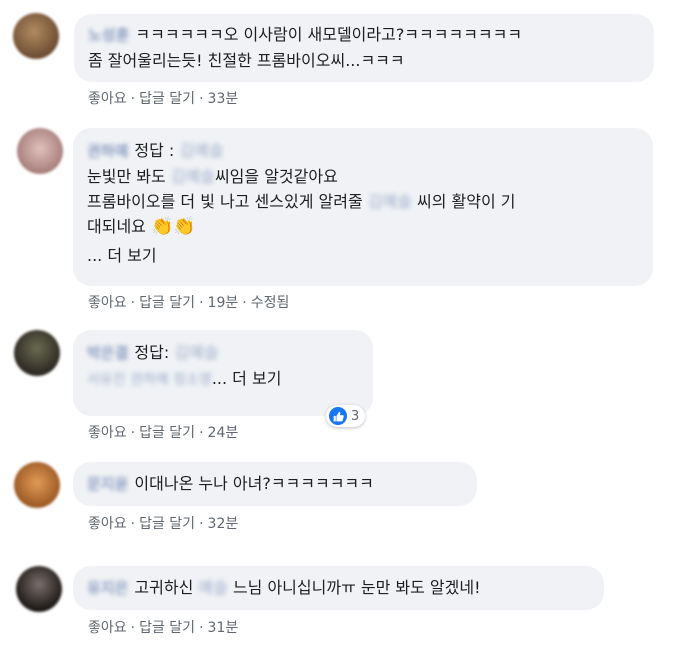 The height and width of the screenshot is (653, 700). I want to click on comment-text: 씨의 활약이 기, so click(466, 201).